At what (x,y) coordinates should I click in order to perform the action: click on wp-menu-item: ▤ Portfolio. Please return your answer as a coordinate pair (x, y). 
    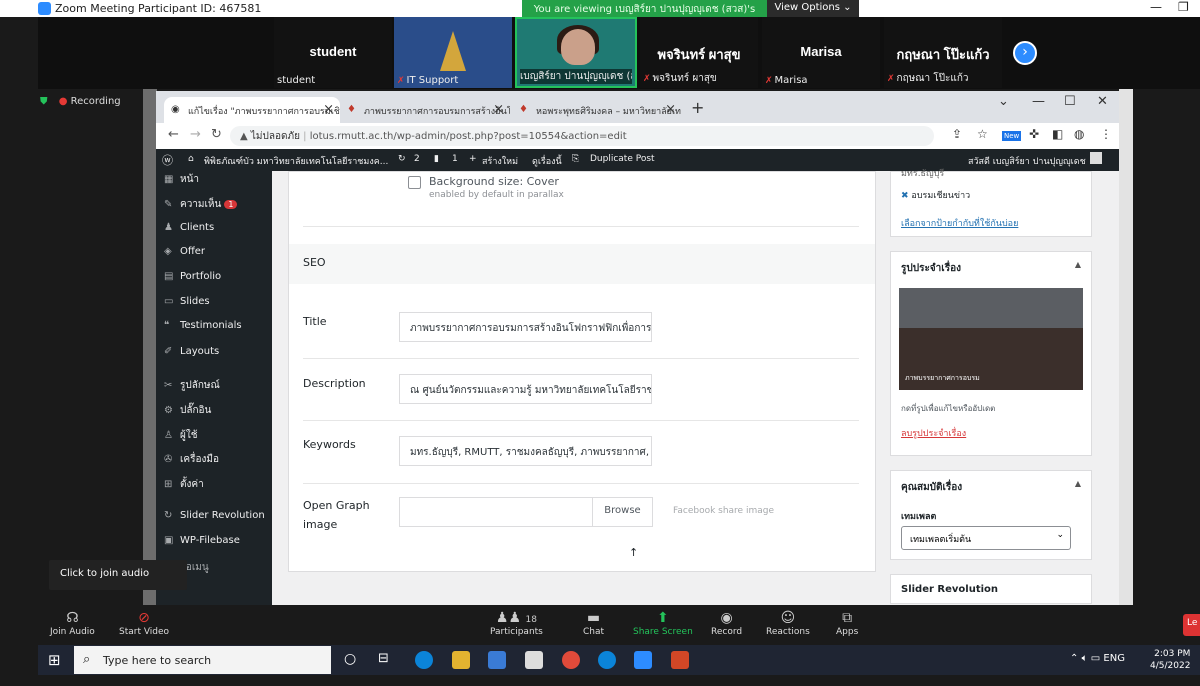
    Looking at the image, I should click on (192, 276).